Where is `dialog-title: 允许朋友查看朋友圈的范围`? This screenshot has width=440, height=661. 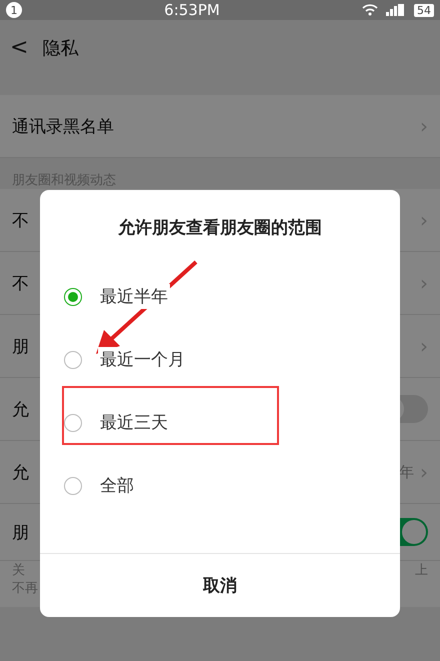 dialog-title: 允许朋友查看朋友圈的范围 is located at coordinates (220, 228).